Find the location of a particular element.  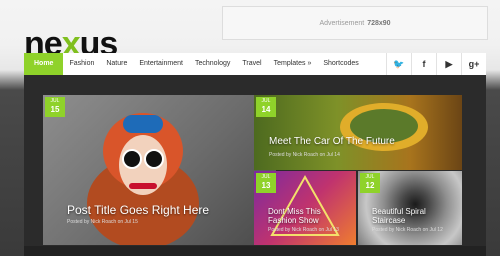

post-meta: Posted by Nick Roach on Jul 15 is located at coordinates (102, 222).